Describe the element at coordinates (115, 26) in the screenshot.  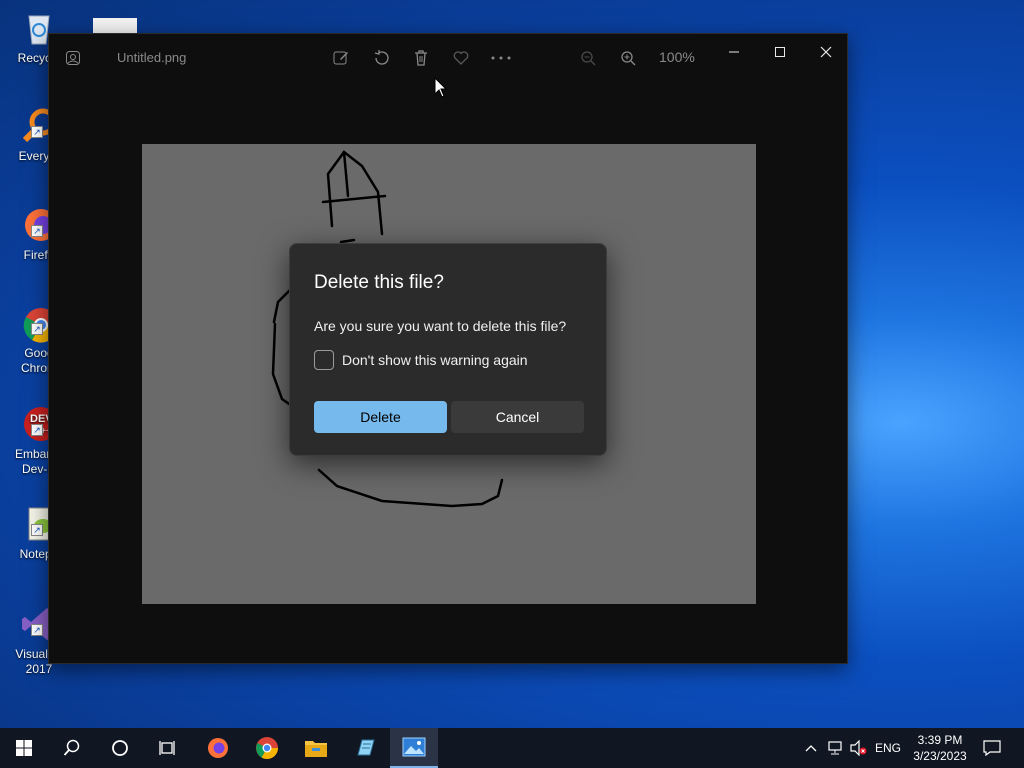
I see `desktop-icon-paint-thumb` at that location.